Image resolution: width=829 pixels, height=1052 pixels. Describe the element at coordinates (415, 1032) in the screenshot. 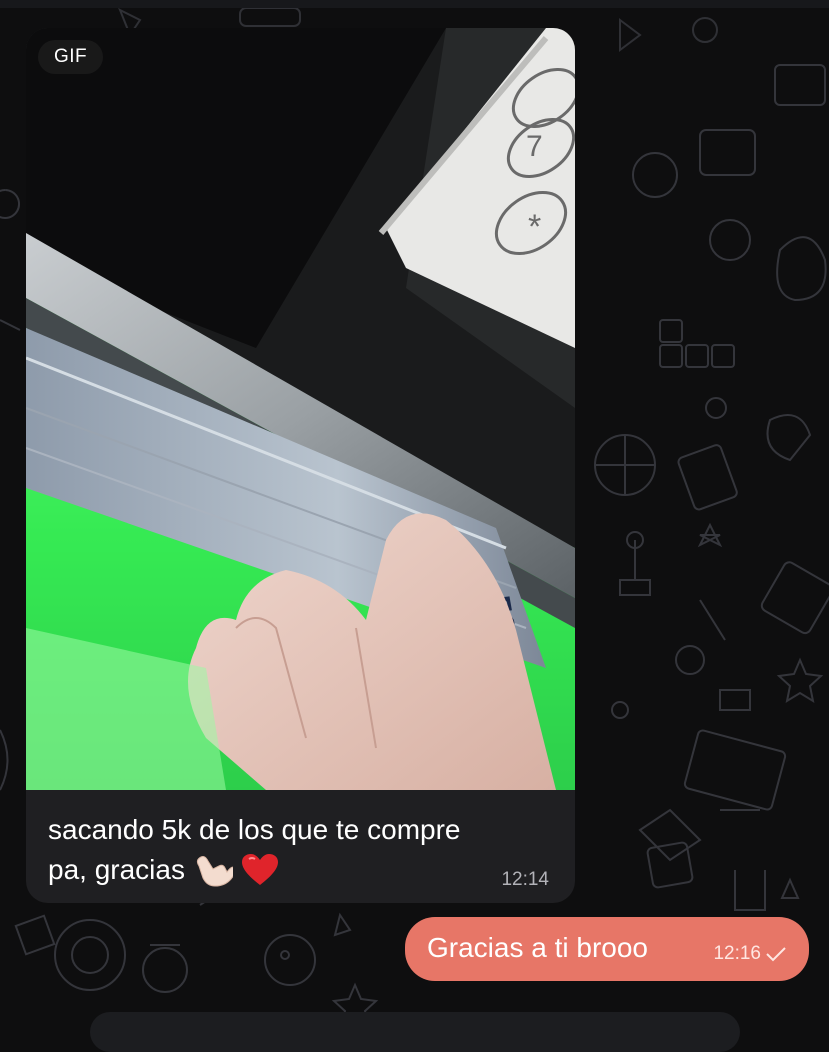

I see `message-input-bar` at that location.